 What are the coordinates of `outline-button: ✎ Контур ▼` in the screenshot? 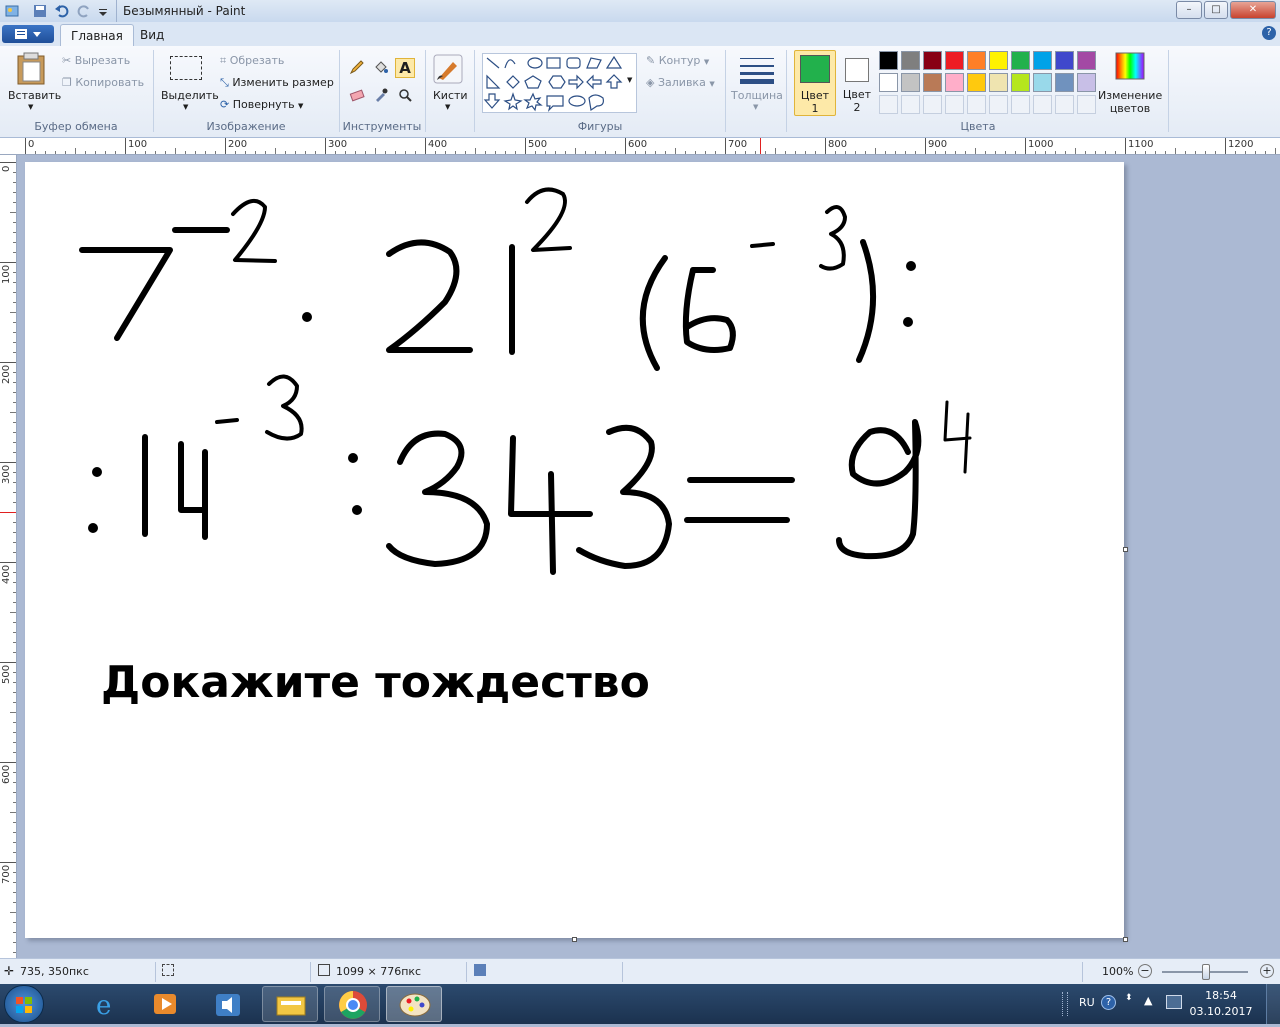 It's located at (677, 60).